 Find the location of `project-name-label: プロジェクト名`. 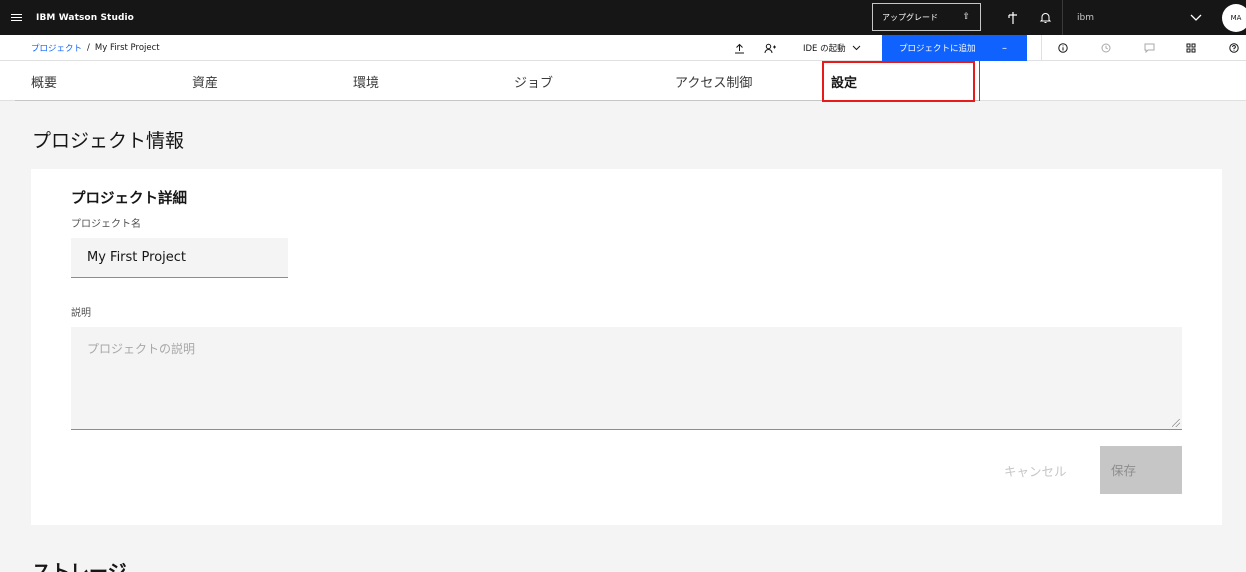

project-name-label: プロジェクト名 is located at coordinates (106, 224).